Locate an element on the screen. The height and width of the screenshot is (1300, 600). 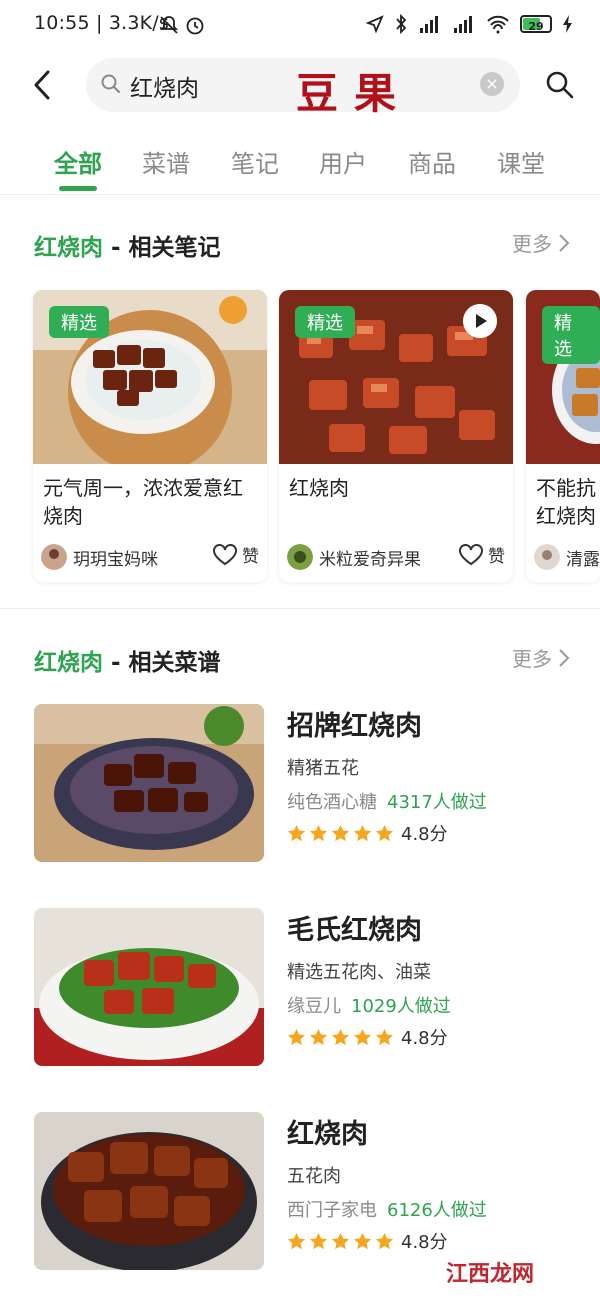
recipe-name: 招牌红烧肉 is located at coordinates (354, 726).